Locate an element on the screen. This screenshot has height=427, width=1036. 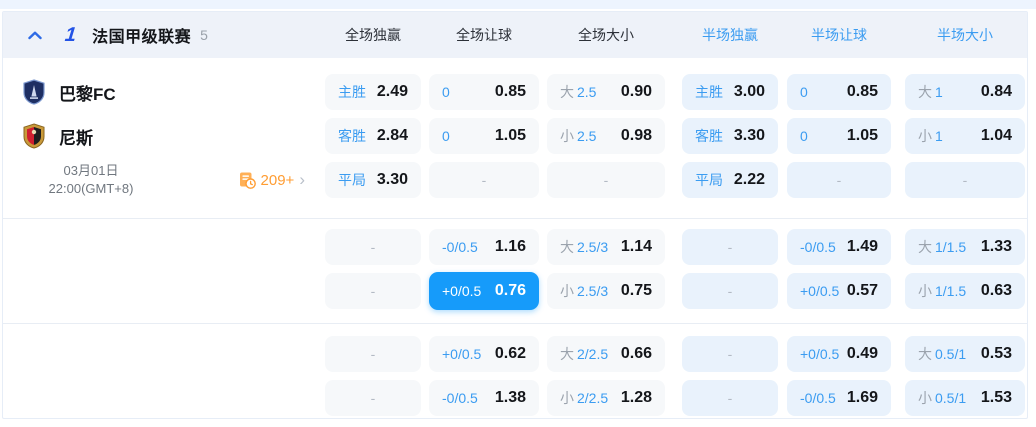
league-name: 法国甲级联赛 is located at coordinates (142, 37).